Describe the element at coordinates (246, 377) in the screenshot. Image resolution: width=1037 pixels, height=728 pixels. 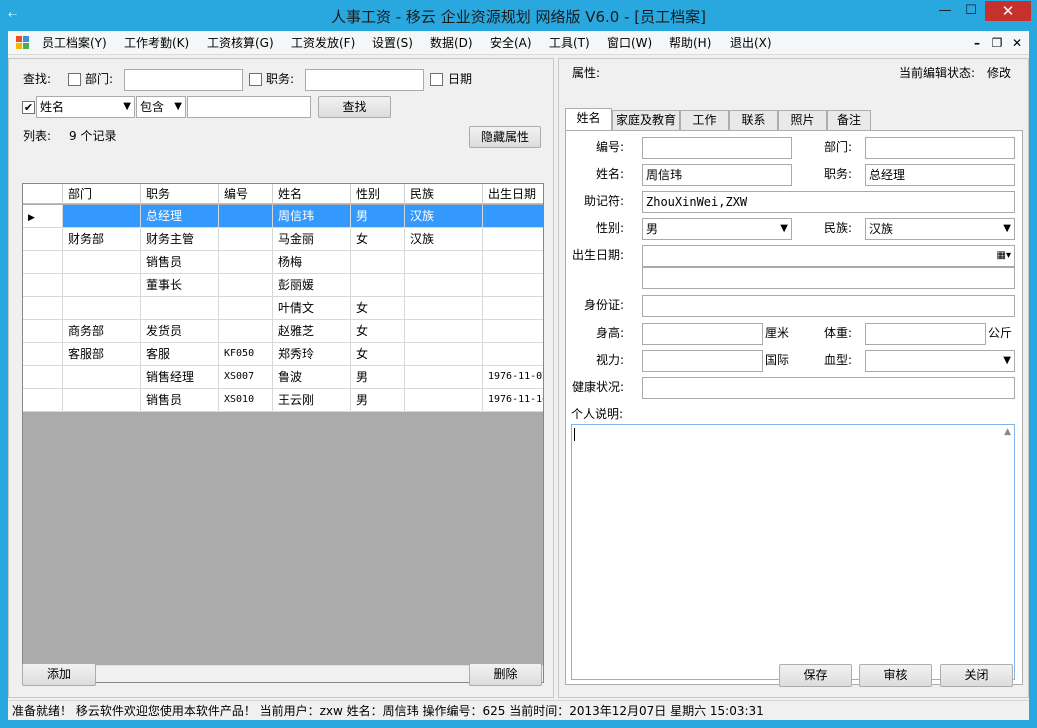
I see `table-cell-code: XS007` at that location.